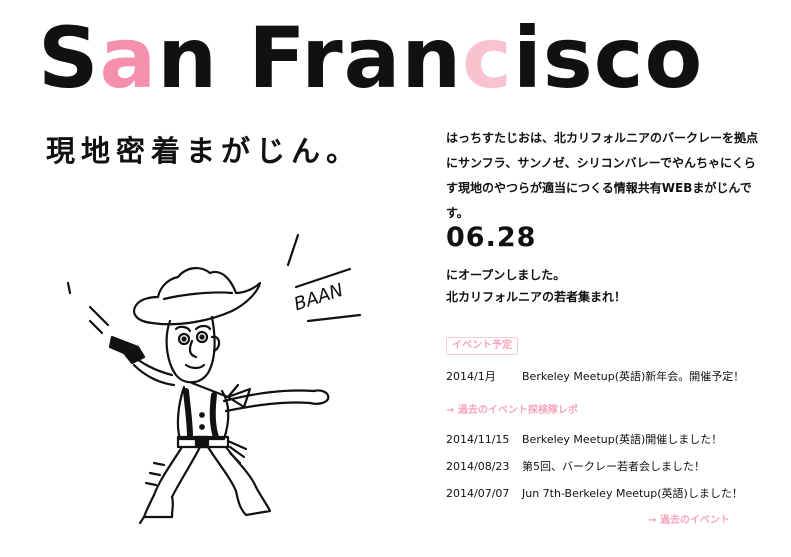 The width and height of the screenshot is (791, 557). I want to click on eyebrow-right, so click(203, 327).